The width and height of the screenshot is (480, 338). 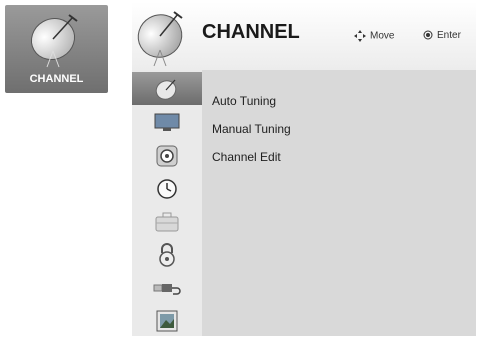 I want to click on category-sidebar, so click(x=167, y=203).